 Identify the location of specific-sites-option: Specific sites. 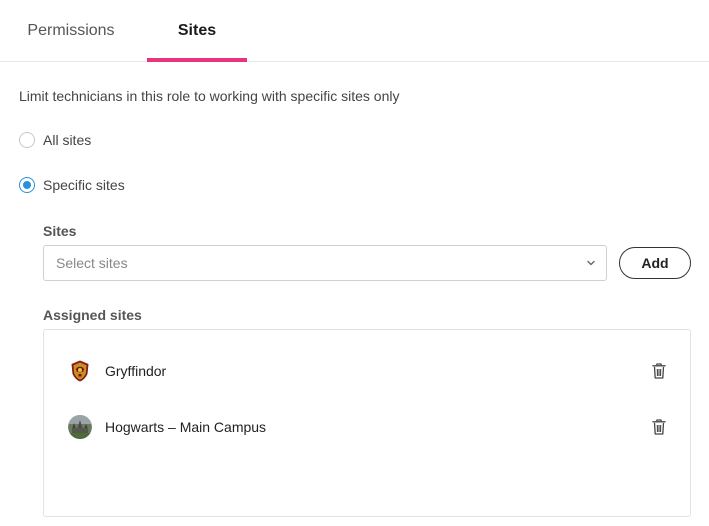
(72, 185).